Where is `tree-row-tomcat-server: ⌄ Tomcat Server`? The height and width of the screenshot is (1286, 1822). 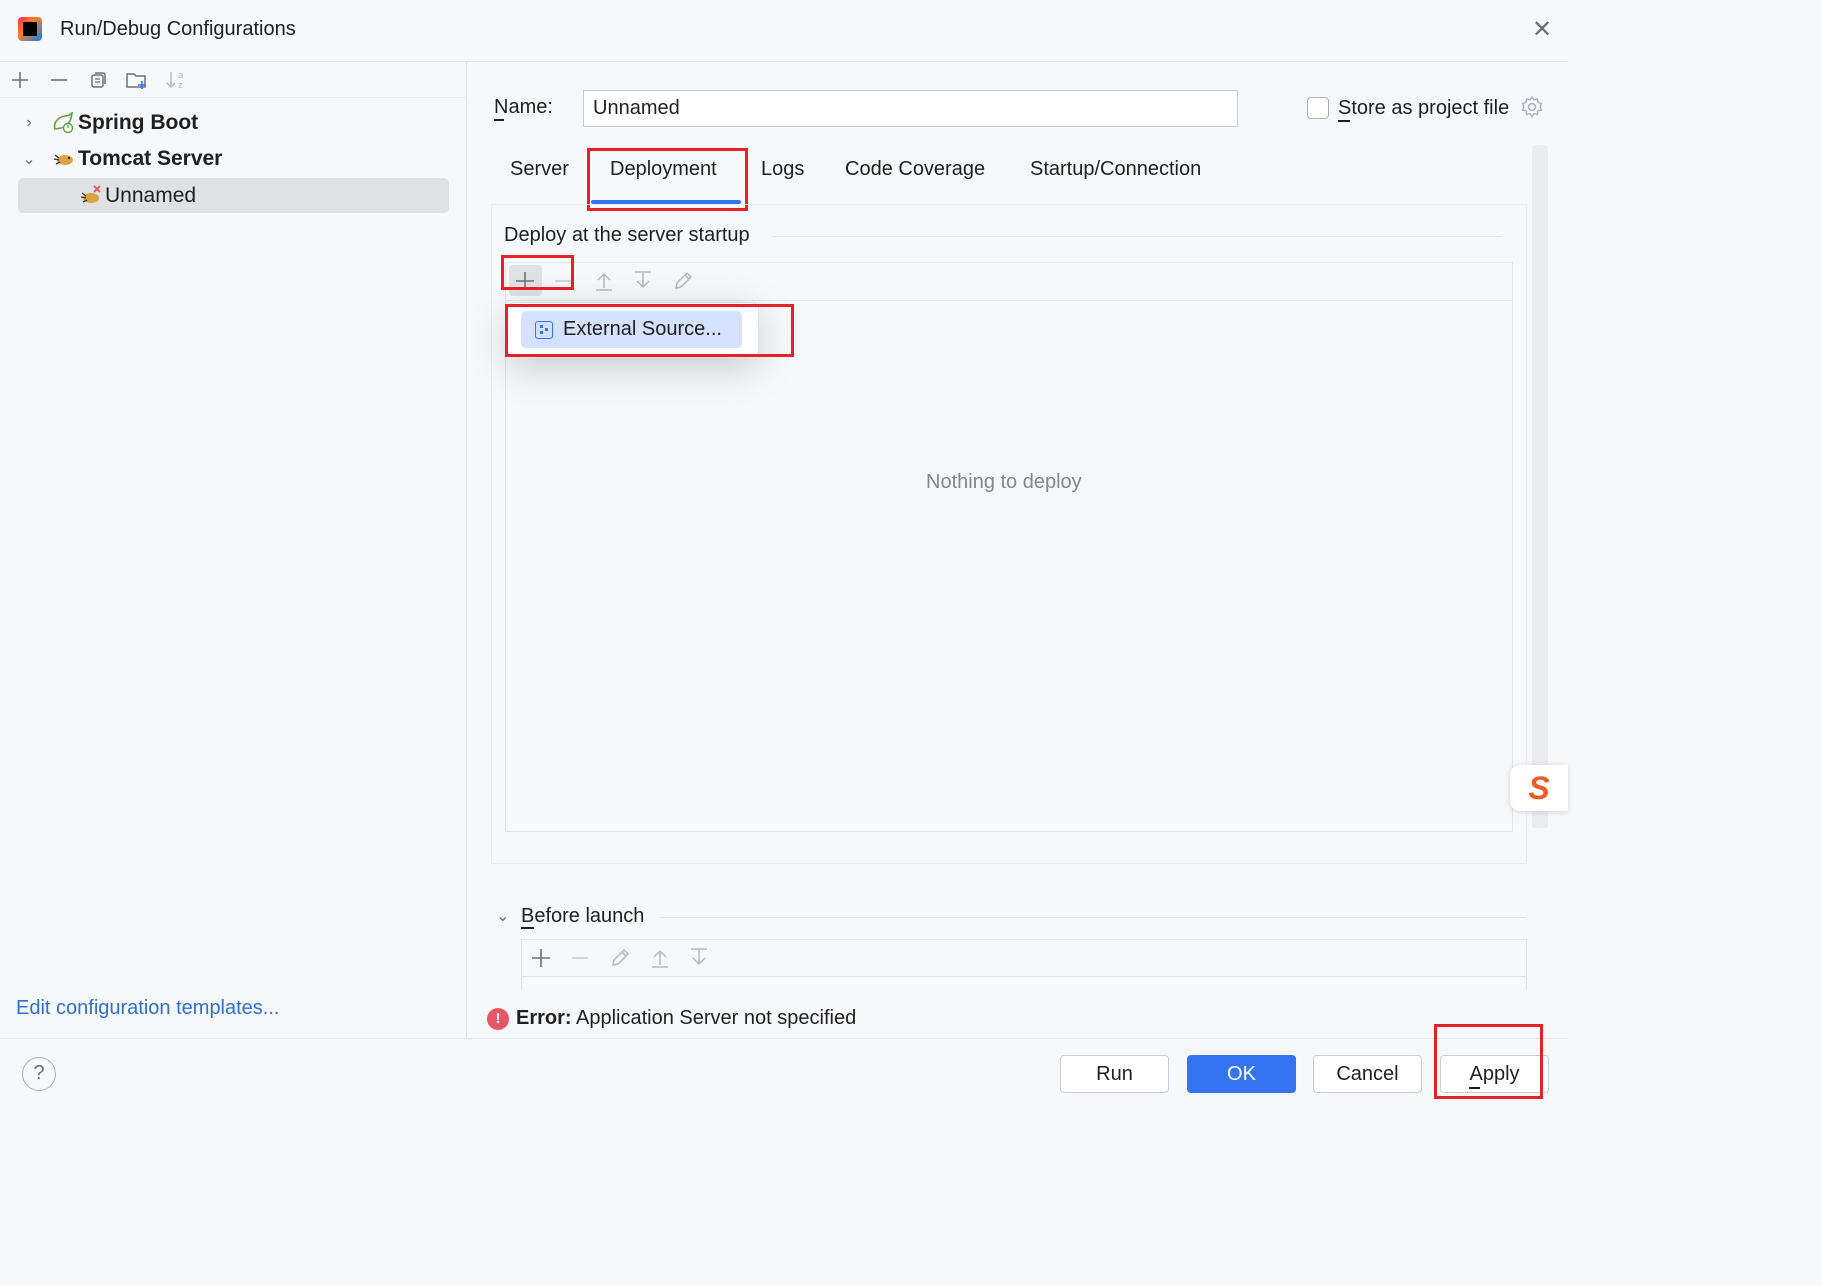 tree-row-tomcat-server: ⌄ Tomcat Server is located at coordinates (233, 159).